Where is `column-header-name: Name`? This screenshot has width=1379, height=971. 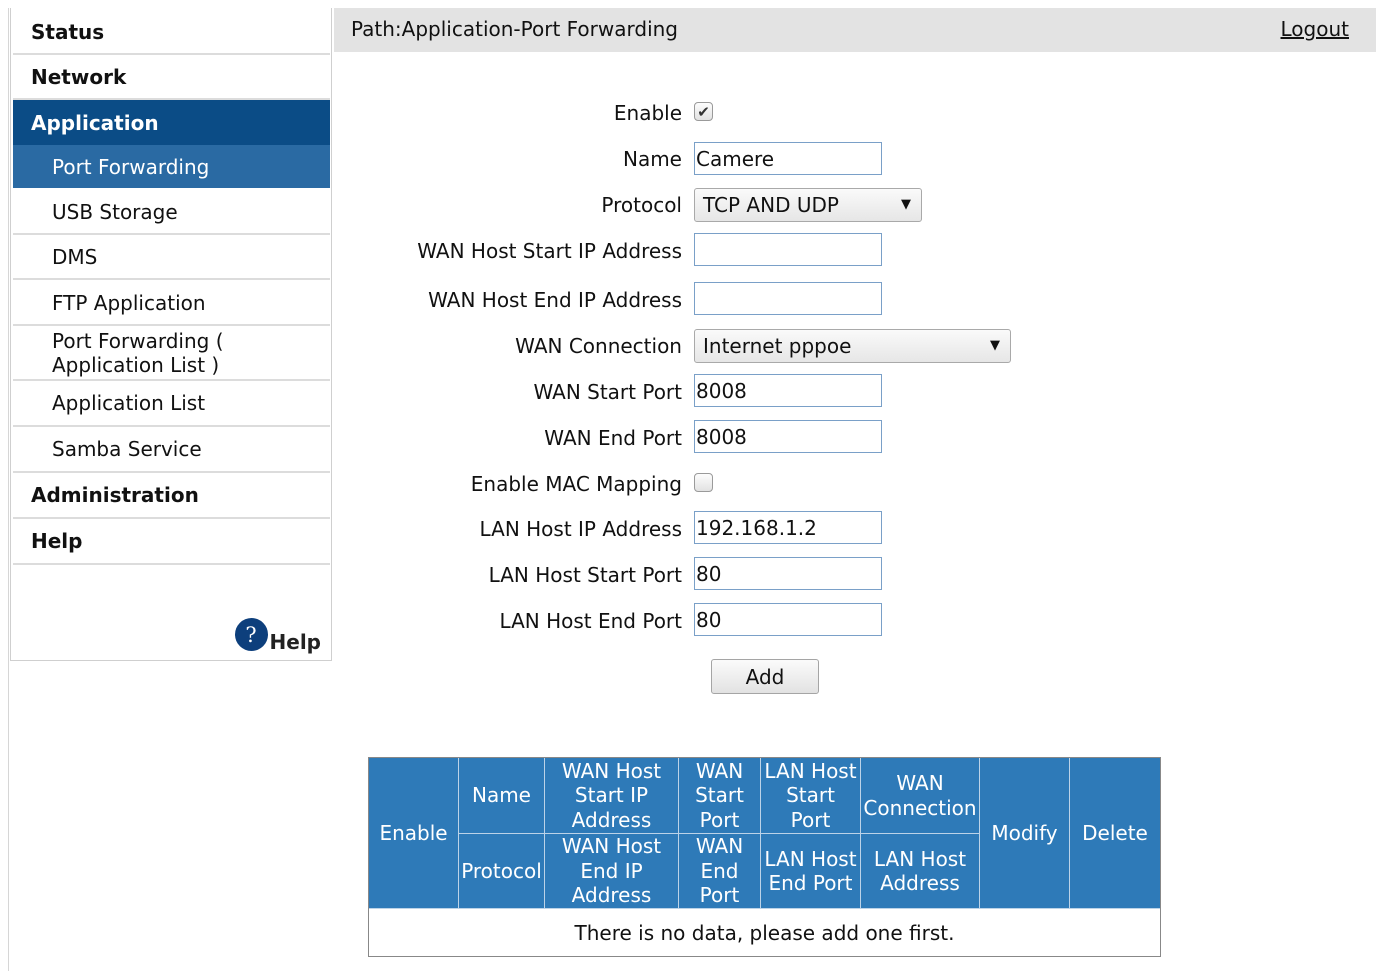 column-header-name: Name is located at coordinates (502, 796).